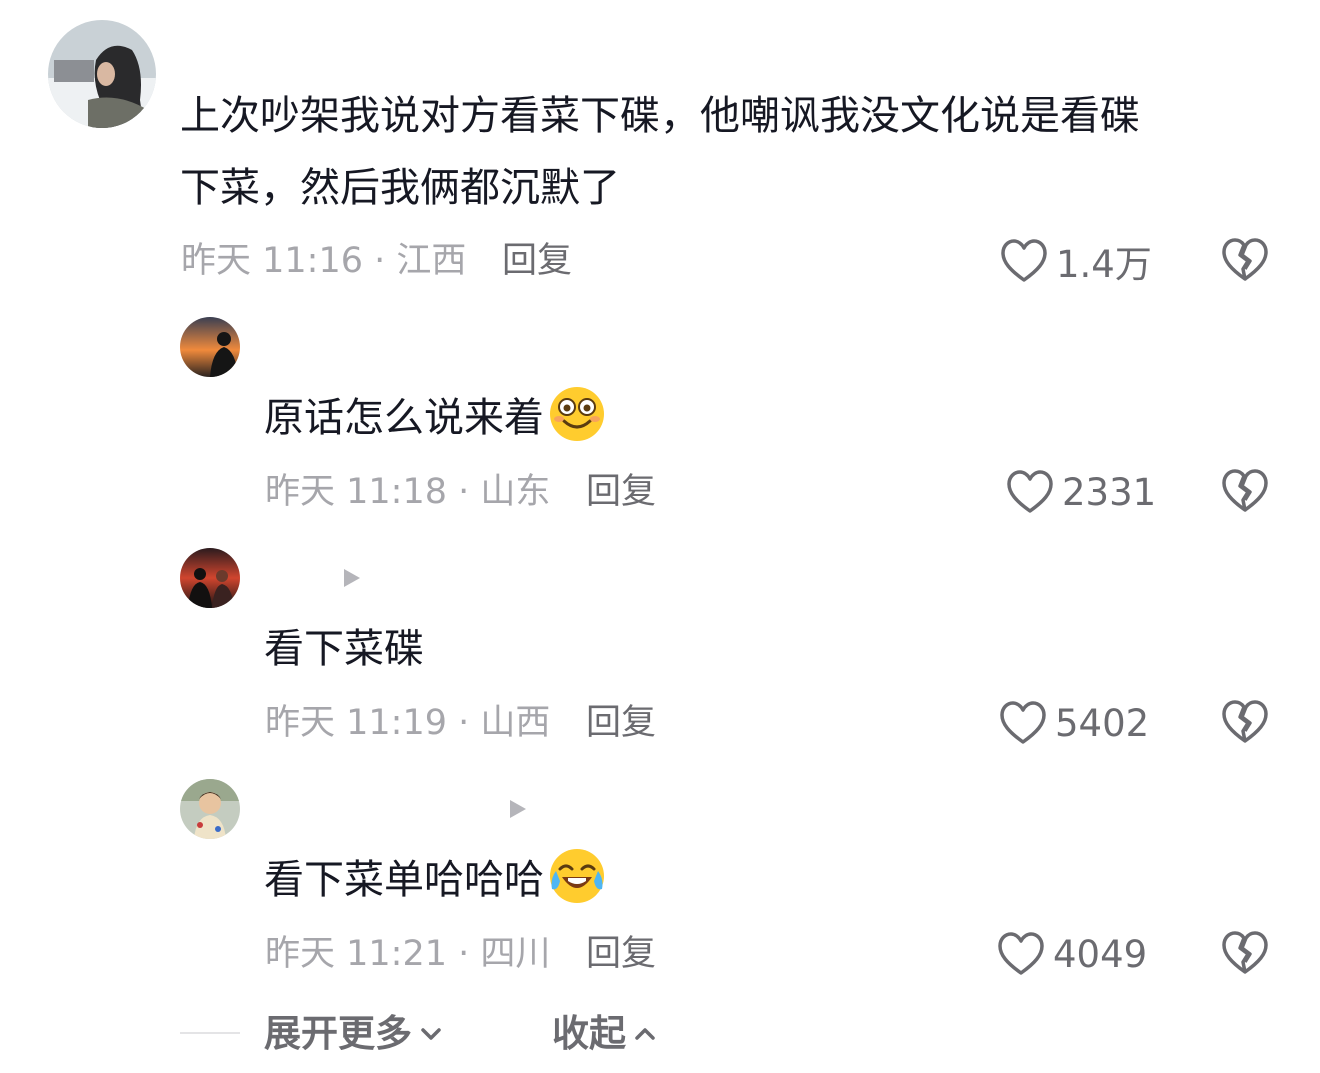 The image size is (1320, 1073). I want to click on like-count: 4049, so click(1100, 954).